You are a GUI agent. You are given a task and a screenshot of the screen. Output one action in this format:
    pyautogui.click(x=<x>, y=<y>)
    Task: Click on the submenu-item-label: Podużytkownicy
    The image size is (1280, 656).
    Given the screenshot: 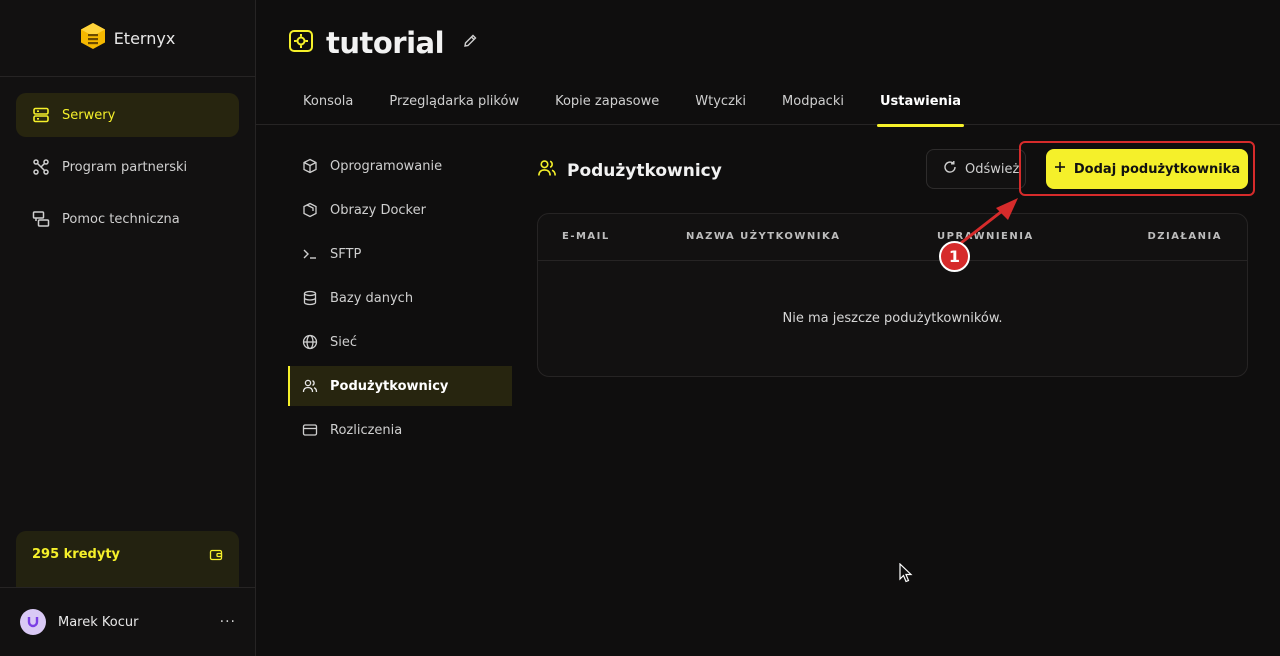 What is the action you would take?
    pyautogui.click(x=389, y=386)
    